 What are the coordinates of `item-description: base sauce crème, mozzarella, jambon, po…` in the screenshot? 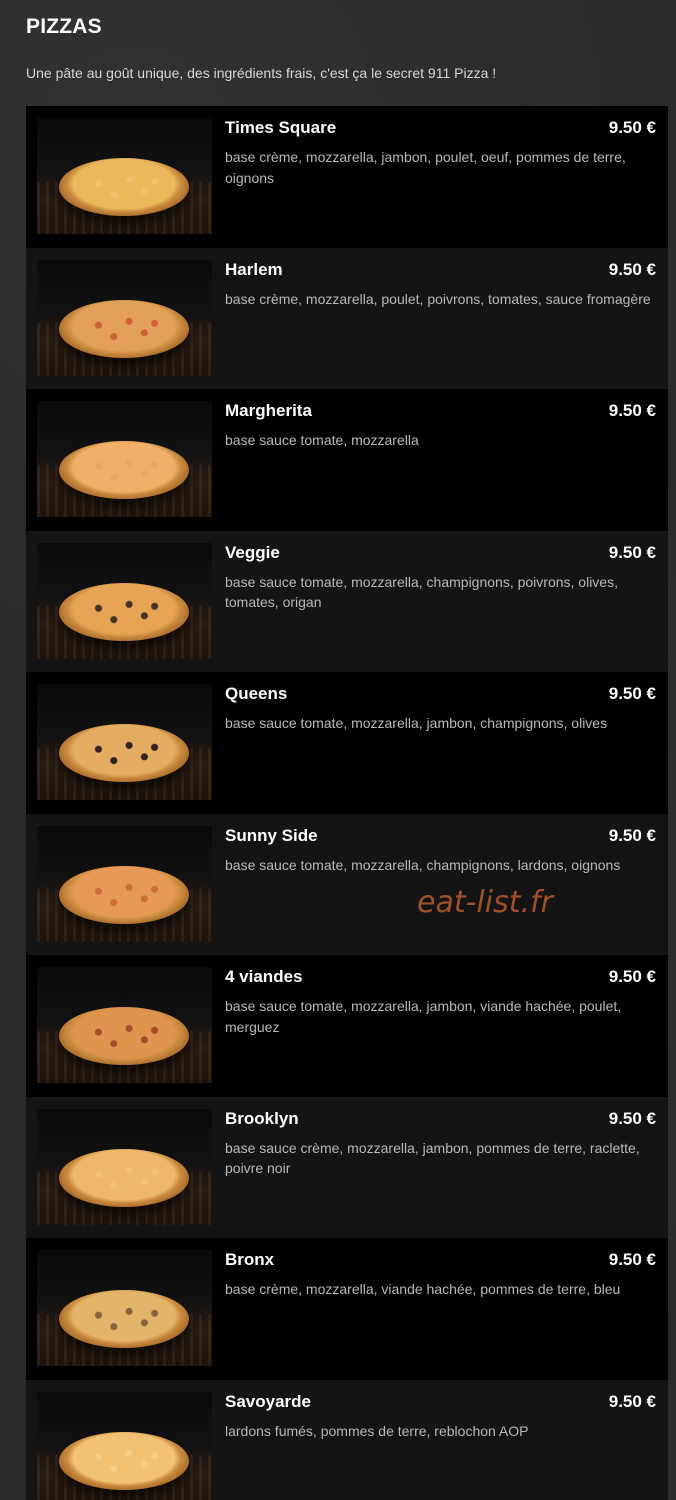 It's located at (432, 1158).